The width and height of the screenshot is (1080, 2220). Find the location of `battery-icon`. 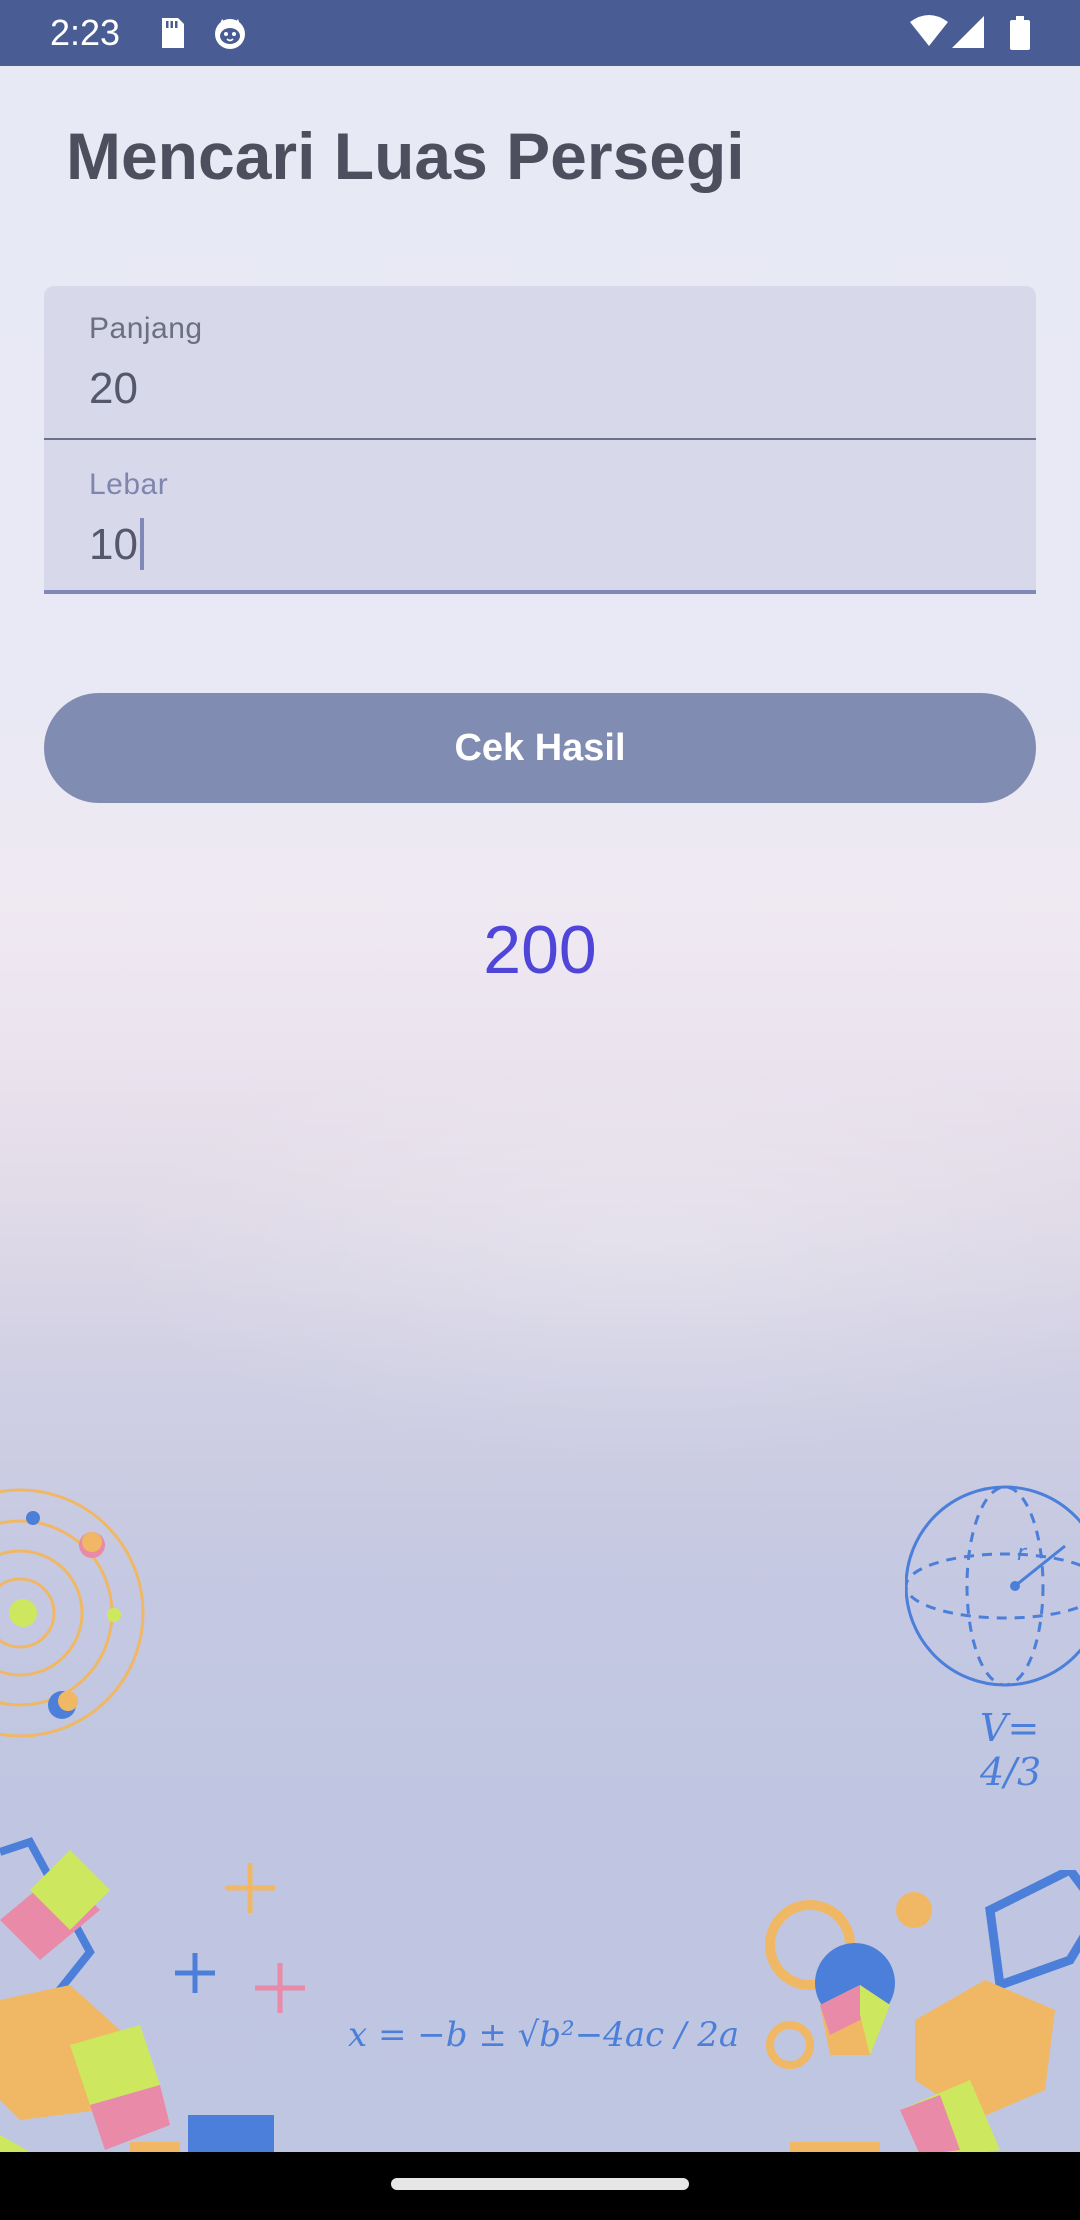

battery-icon is located at coordinates (1020, 33).